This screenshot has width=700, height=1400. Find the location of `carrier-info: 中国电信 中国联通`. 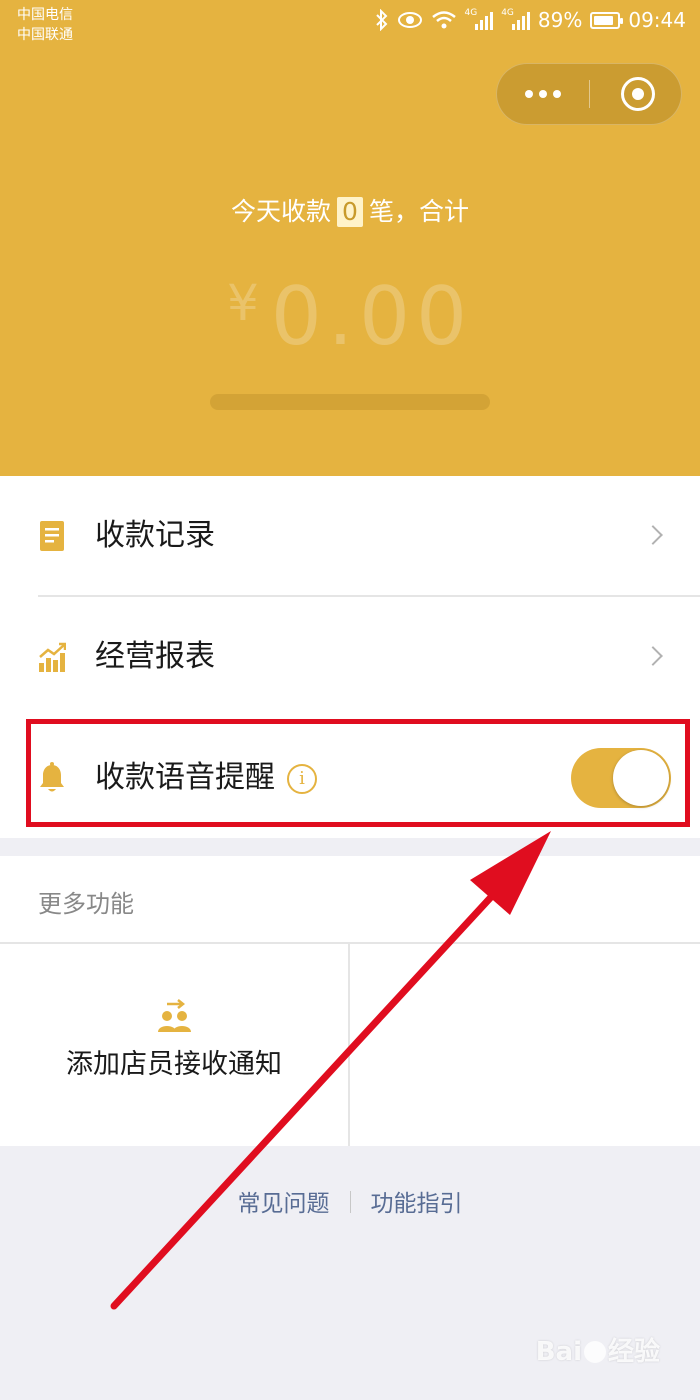

carrier-info: 中国电信 中国联通 is located at coordinates (45, 25).